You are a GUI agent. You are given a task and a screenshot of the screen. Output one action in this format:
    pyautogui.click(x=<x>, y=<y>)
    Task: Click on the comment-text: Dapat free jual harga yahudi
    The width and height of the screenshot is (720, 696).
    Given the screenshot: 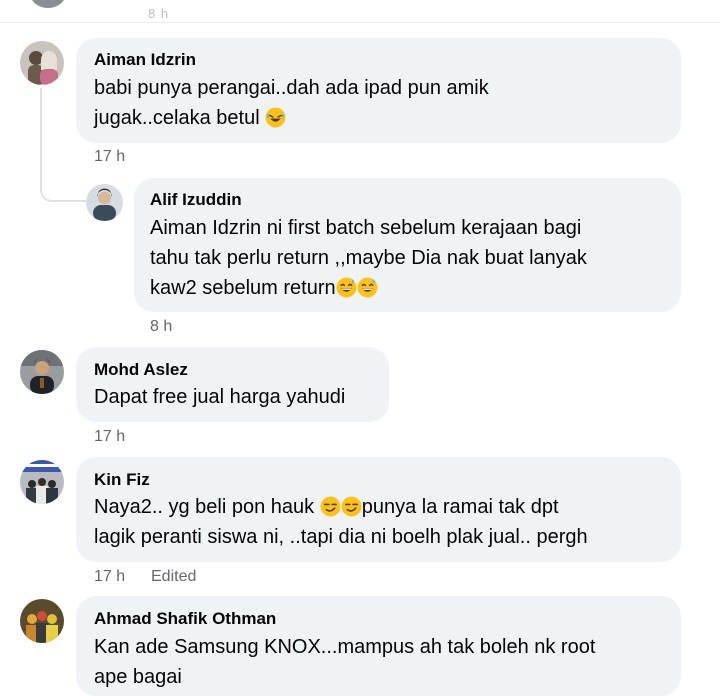 What is the action you would take?
    pyautogui.click(x=220, y=397)
    